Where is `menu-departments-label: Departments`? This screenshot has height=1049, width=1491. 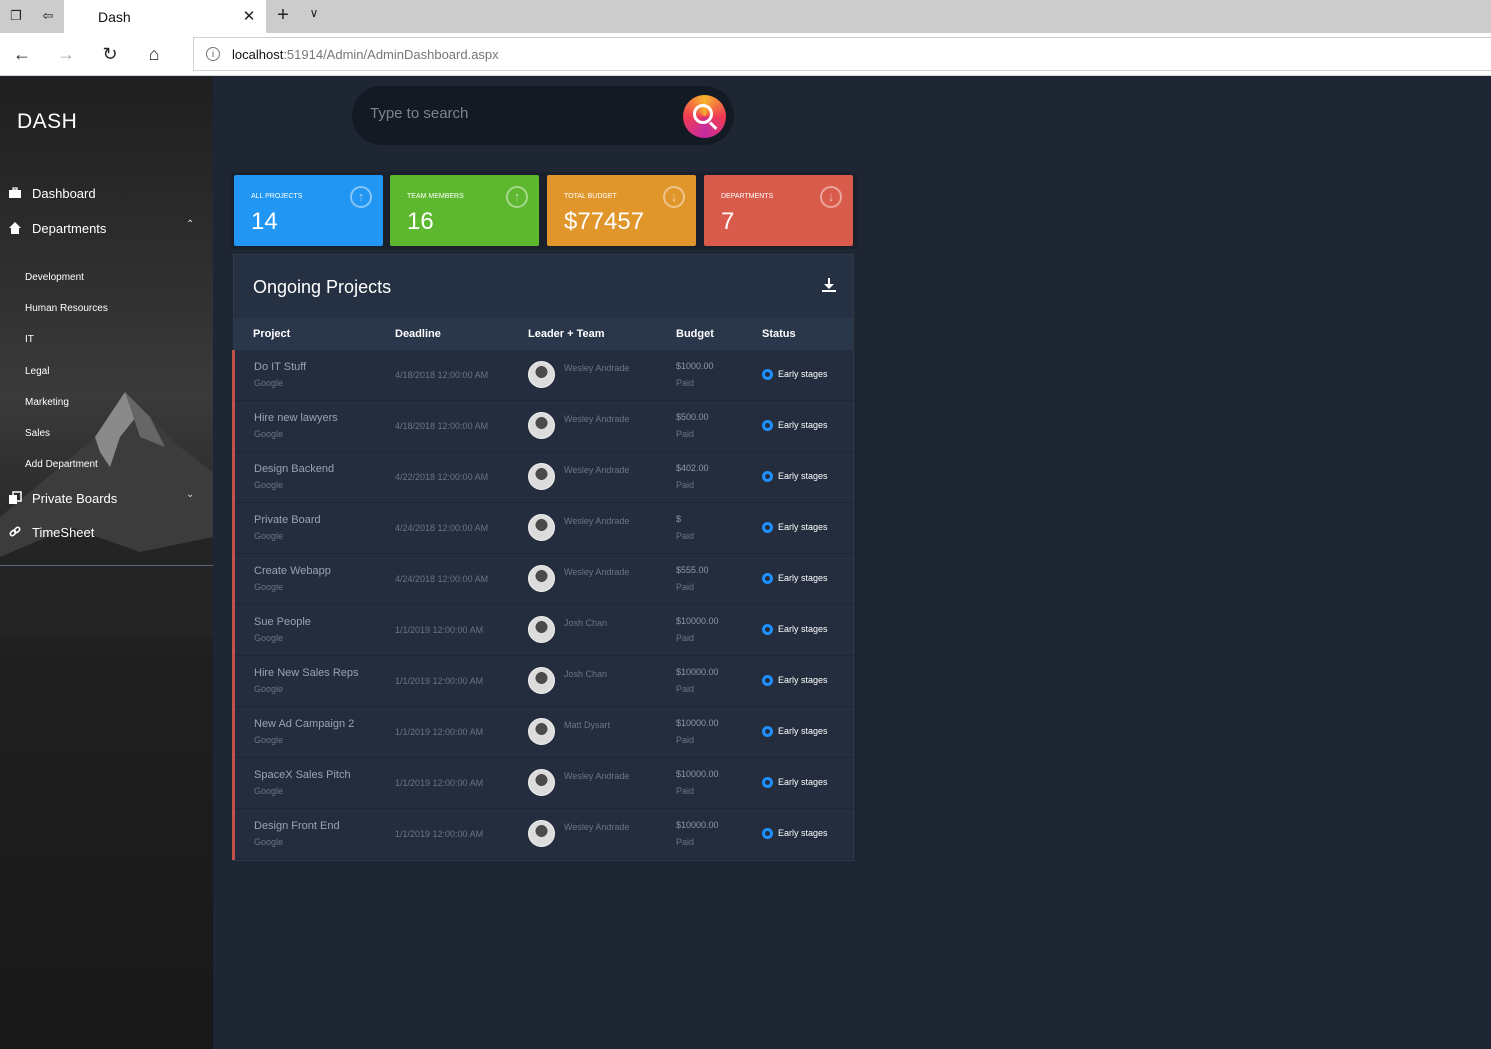
menu-departments-label: Departments is located at coordinates (69, 228).